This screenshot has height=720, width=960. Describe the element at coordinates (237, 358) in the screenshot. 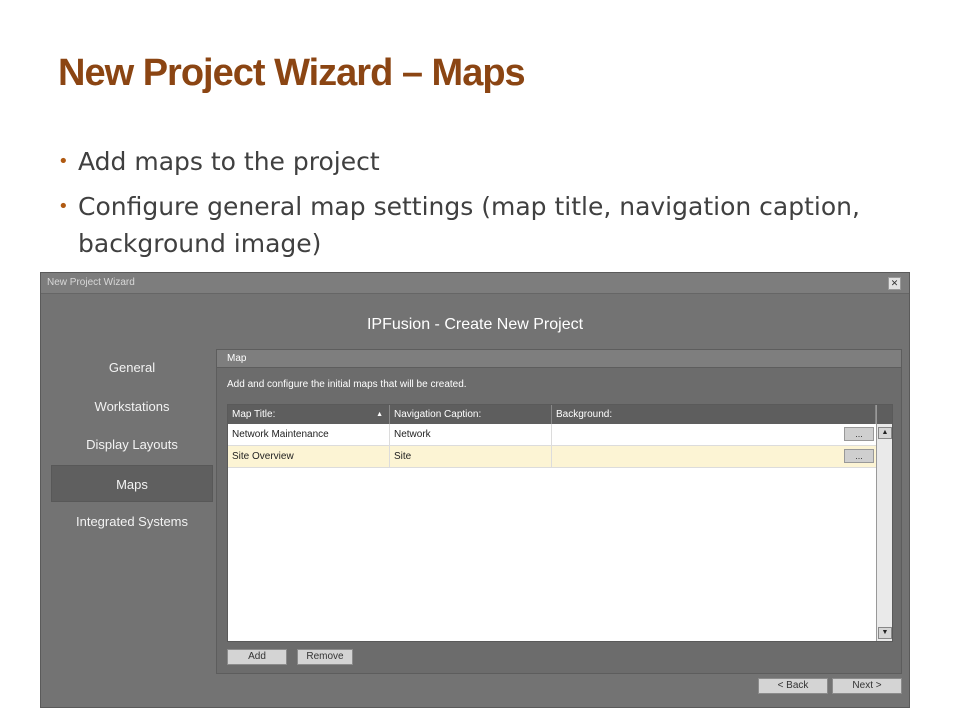

I see `panel-title: Map` at that location.